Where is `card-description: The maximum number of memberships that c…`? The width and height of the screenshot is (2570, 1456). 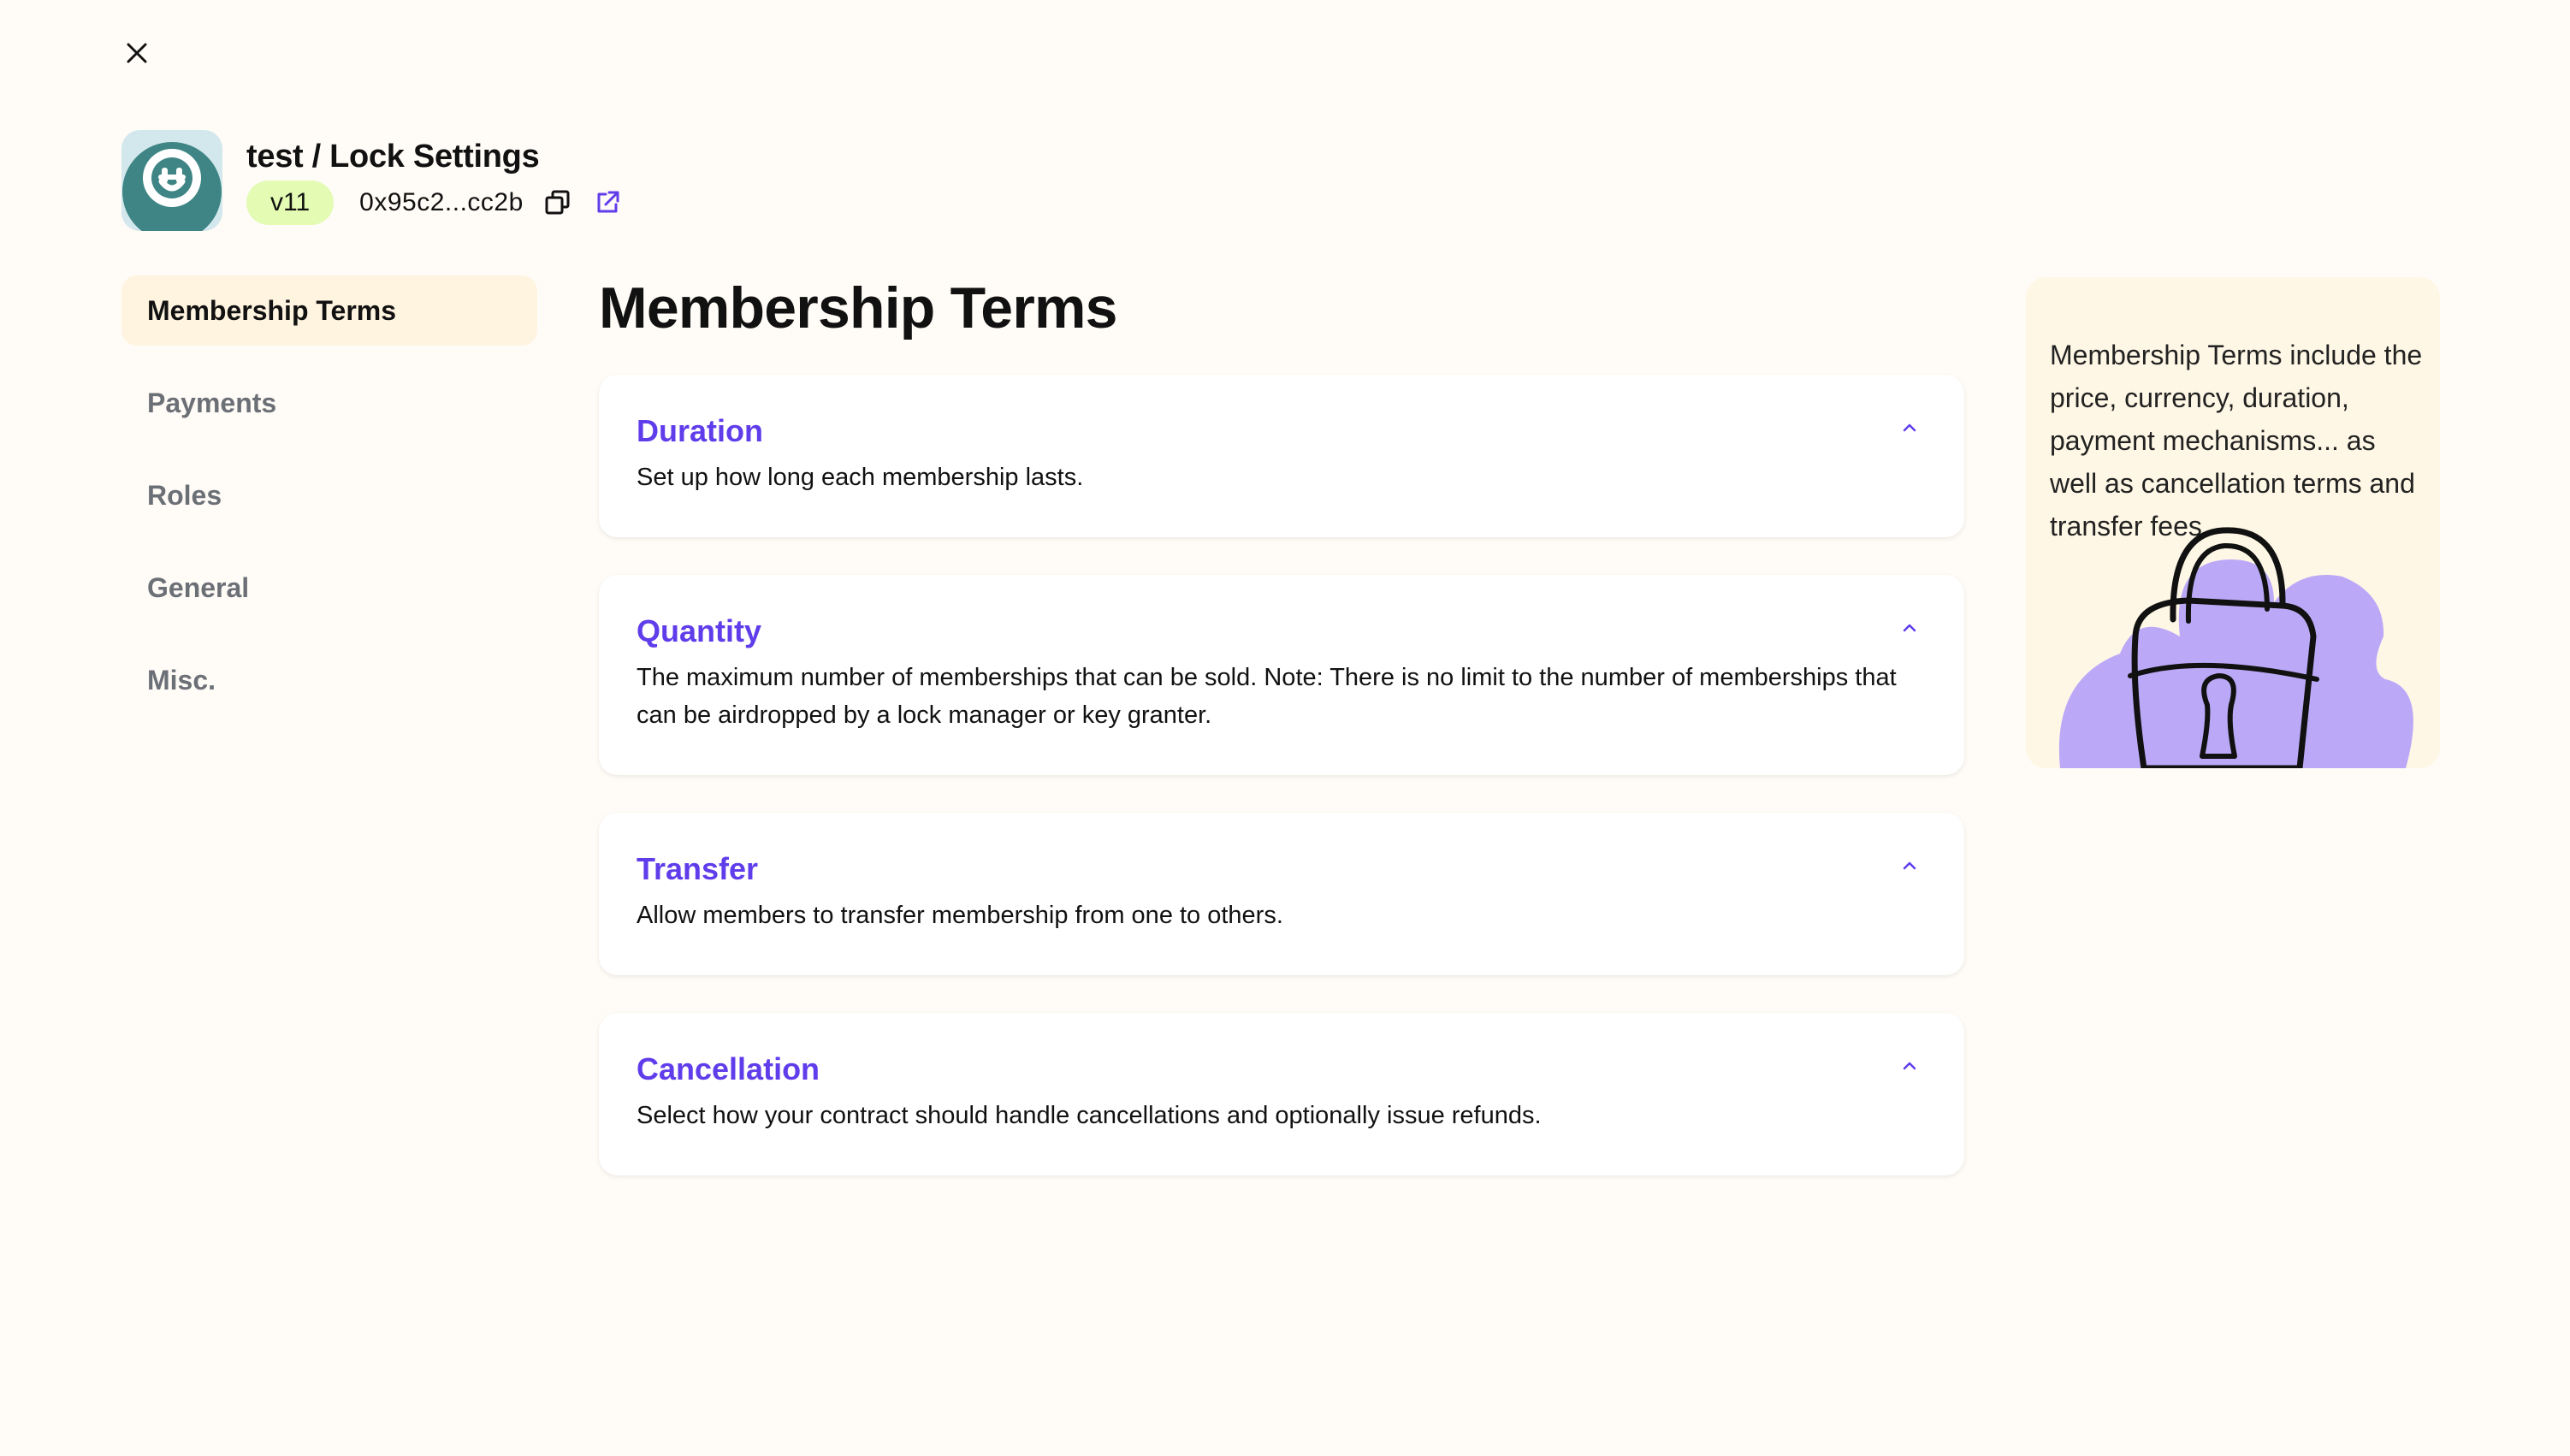
card-description: The maximum number of memberships that c… is located at coordinates (1267, 696).